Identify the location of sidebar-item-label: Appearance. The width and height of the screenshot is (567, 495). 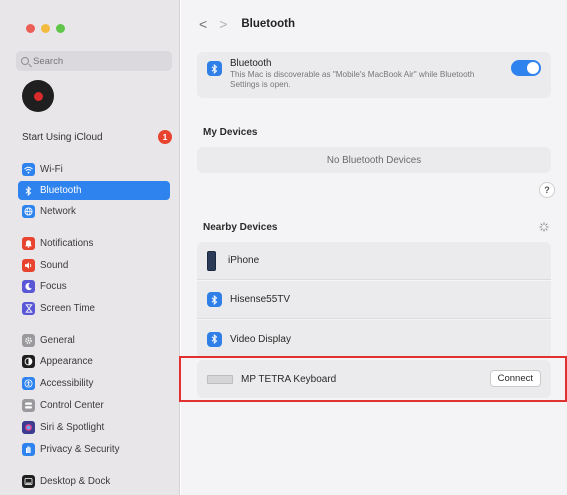
(66, 361).